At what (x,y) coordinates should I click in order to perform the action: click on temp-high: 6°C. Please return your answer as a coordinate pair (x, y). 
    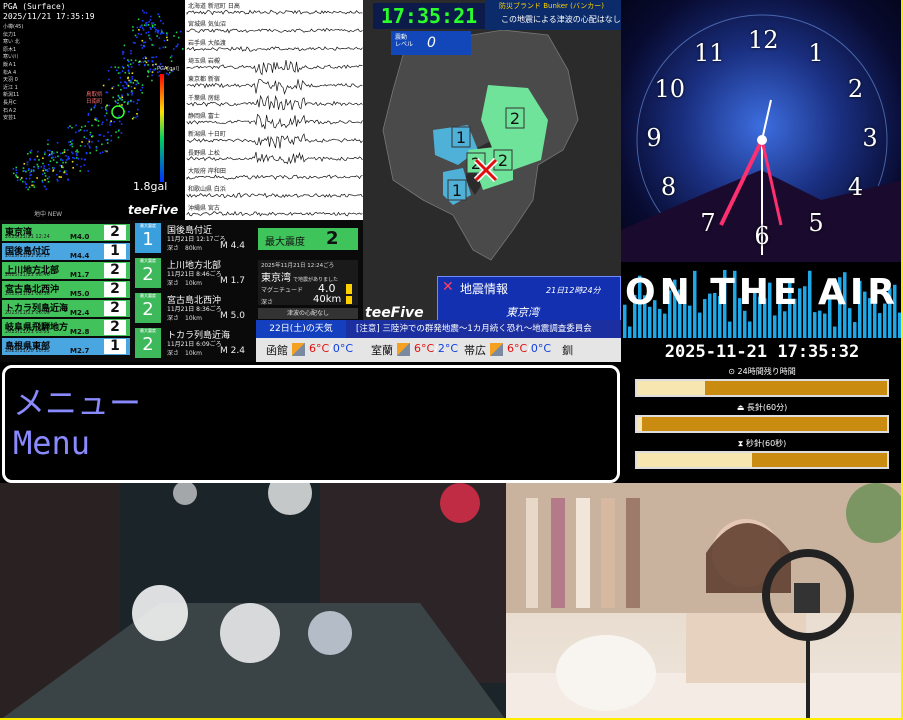
    Looking at the image, I should click on (424, 348).